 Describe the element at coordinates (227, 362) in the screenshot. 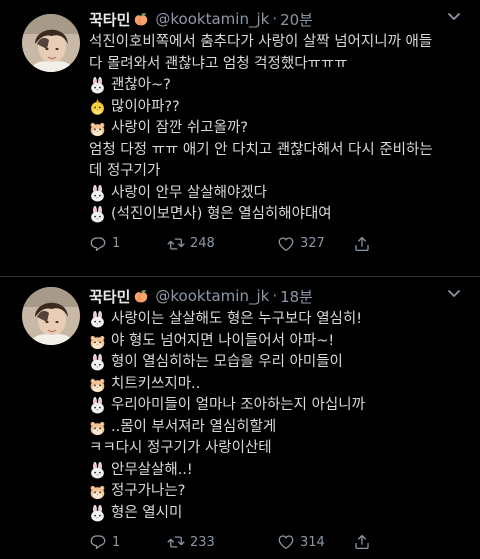

I see `tweet-line-text: 형이 열심히하는 모습을 우리 아미들이` at that location.